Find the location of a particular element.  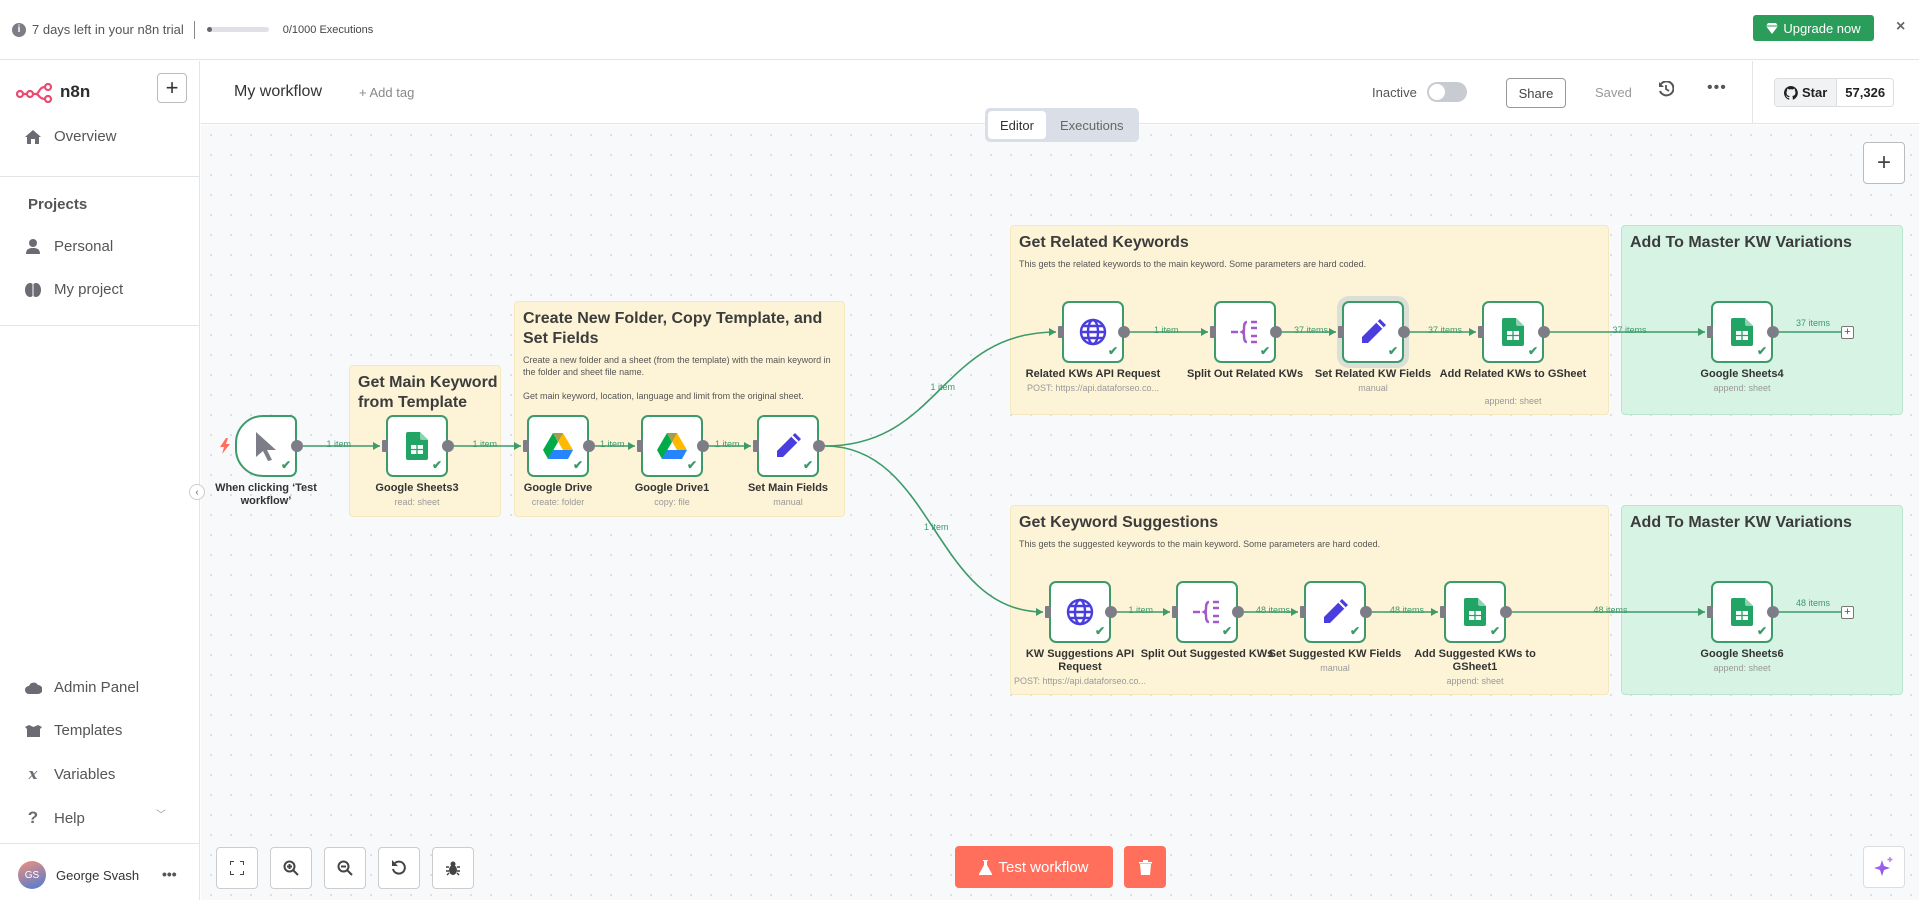

sticky-title: Get Main Keyword from Template is located at coordinates (428, 392).